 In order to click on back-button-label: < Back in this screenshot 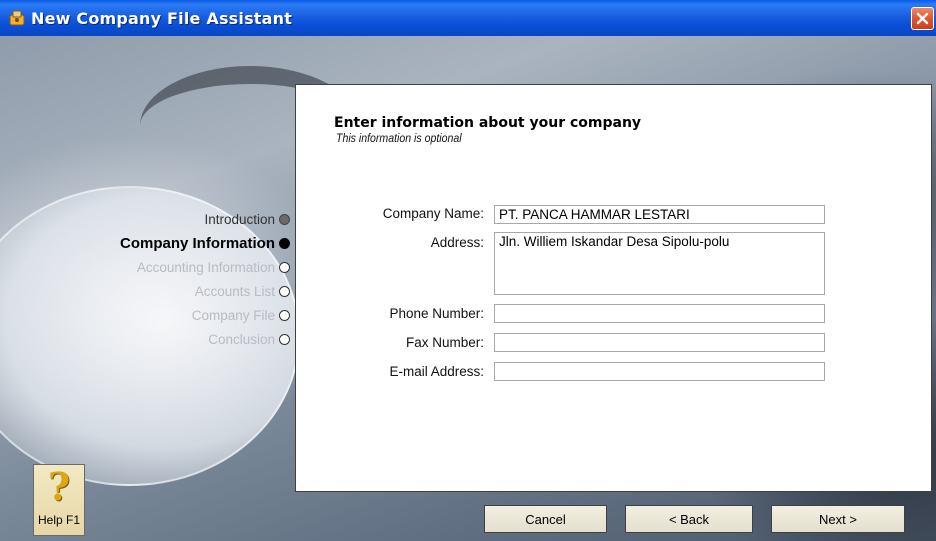, I will do `click(689, 519)`.